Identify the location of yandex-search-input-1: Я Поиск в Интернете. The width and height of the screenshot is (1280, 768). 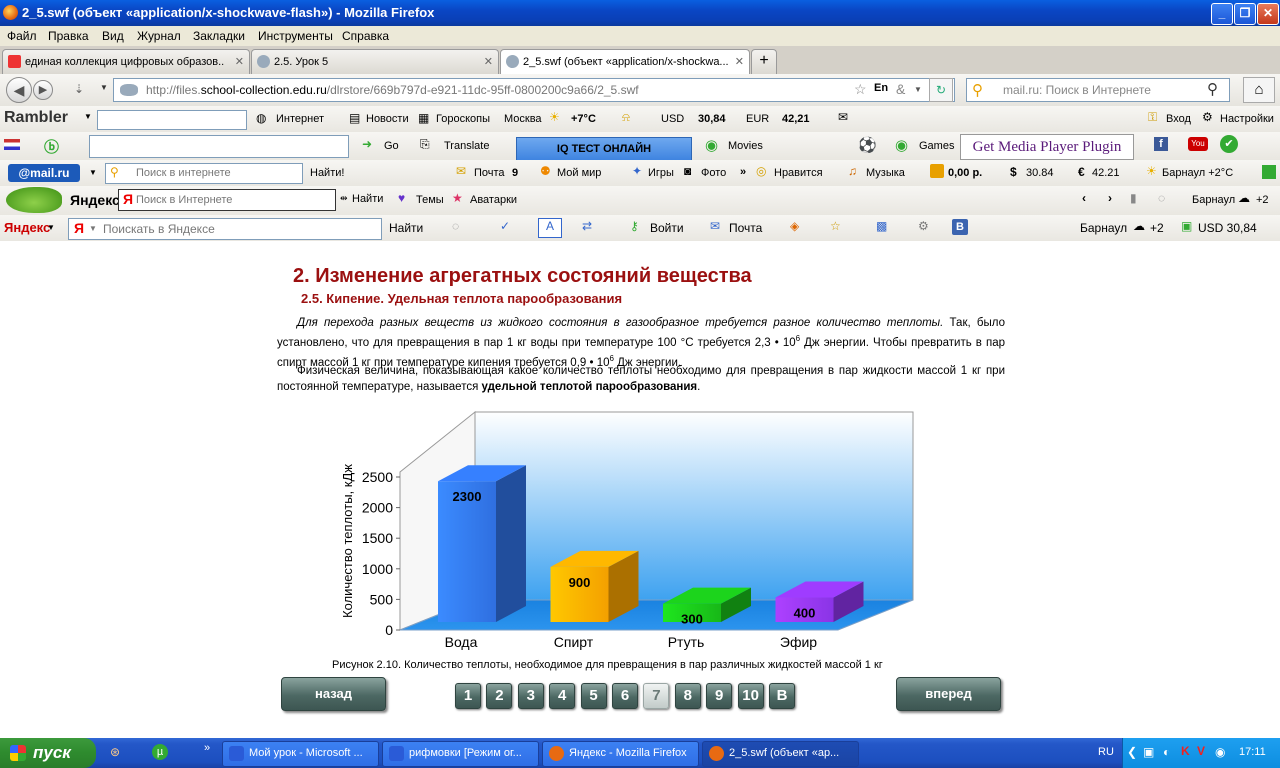
(227, 200).